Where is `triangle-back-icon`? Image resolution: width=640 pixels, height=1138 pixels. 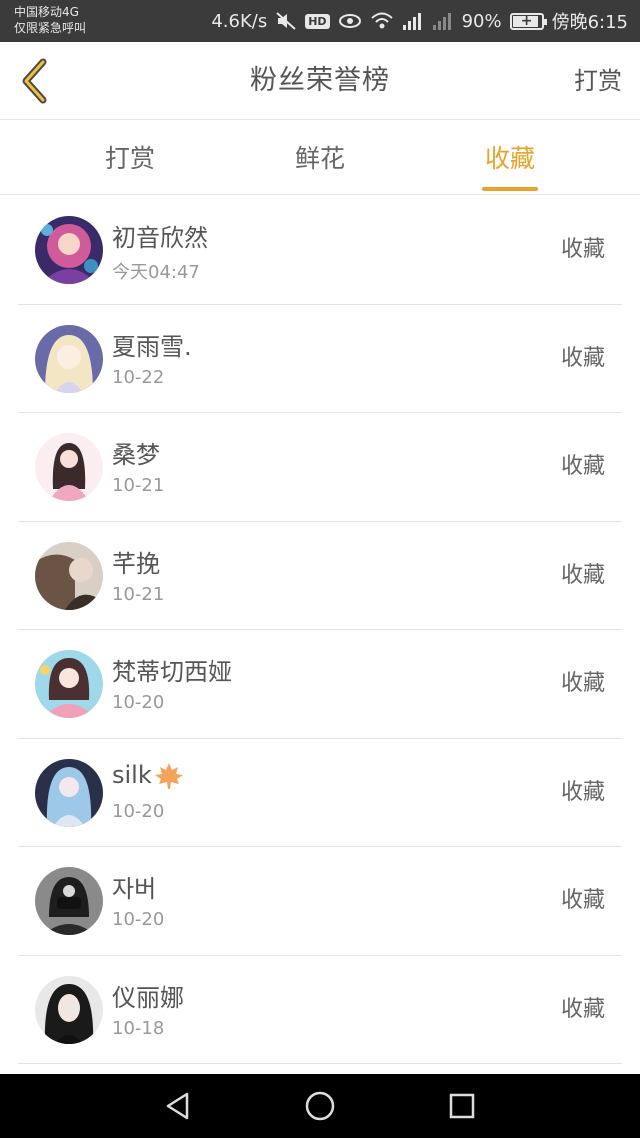
triangle-back-icon is located at coordinates (177, 1106).